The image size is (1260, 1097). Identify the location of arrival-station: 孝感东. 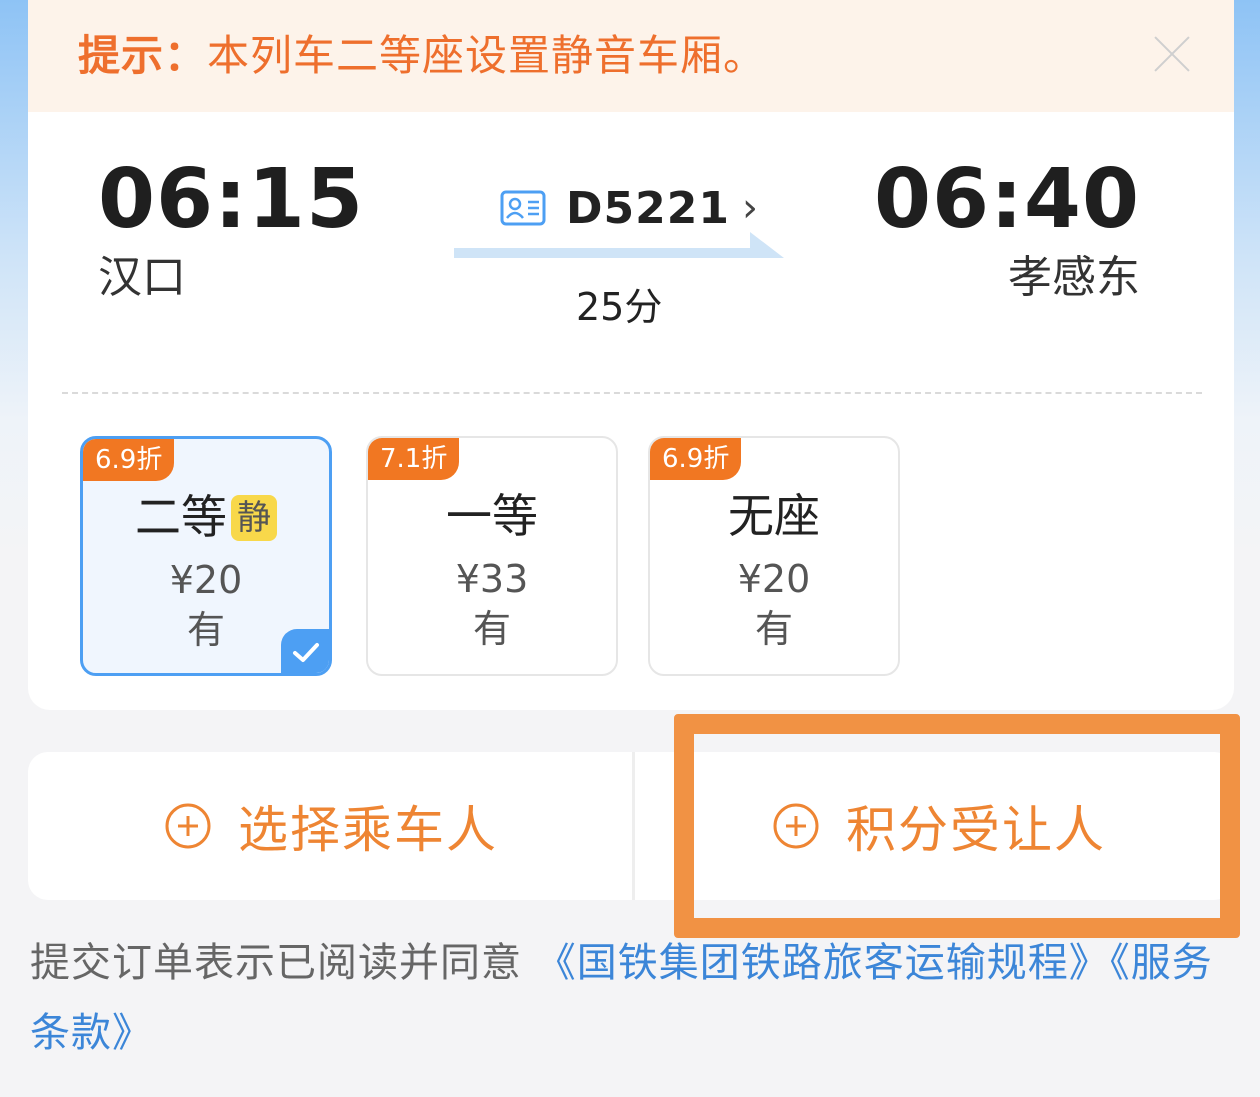
(1074, 277).